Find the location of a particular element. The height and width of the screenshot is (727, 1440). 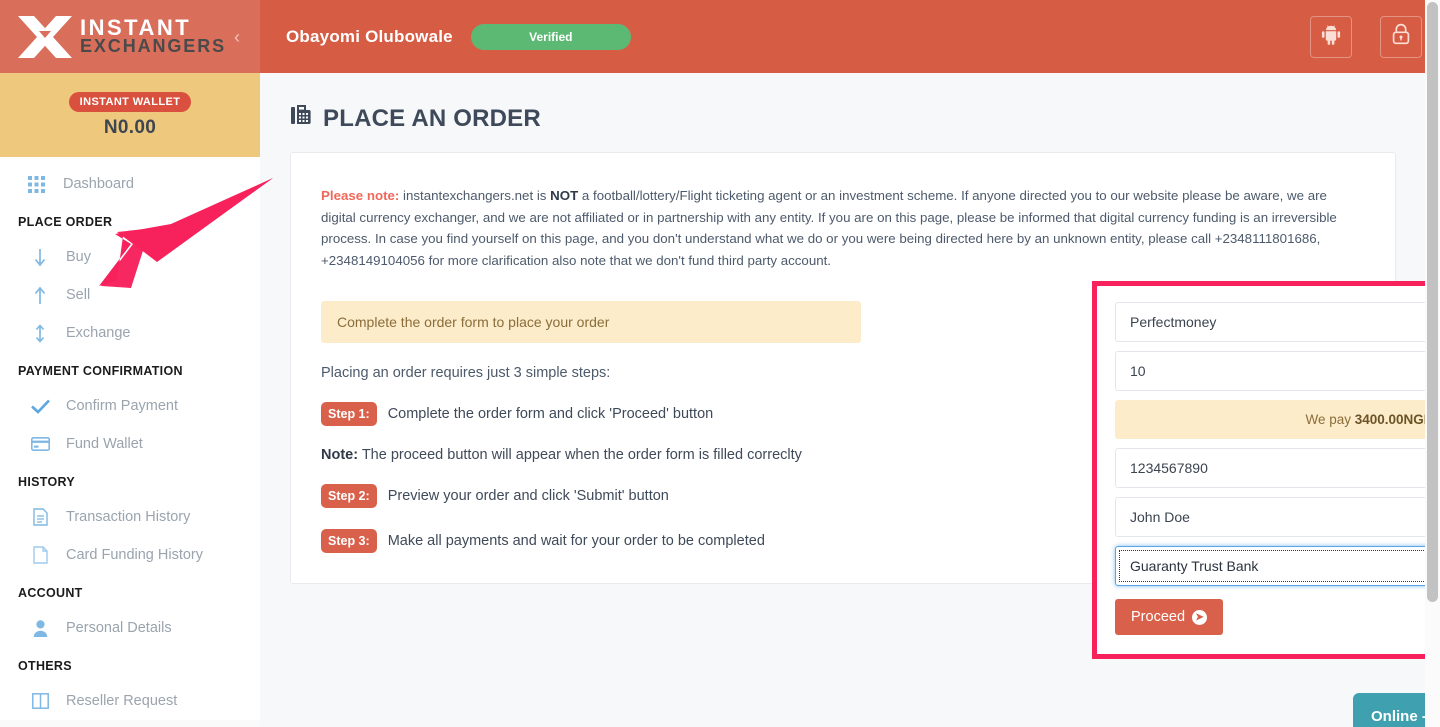

order-form-panel: Perfectmoney USD We pay 3400.00NGN is located at coordinates (1266, 470).